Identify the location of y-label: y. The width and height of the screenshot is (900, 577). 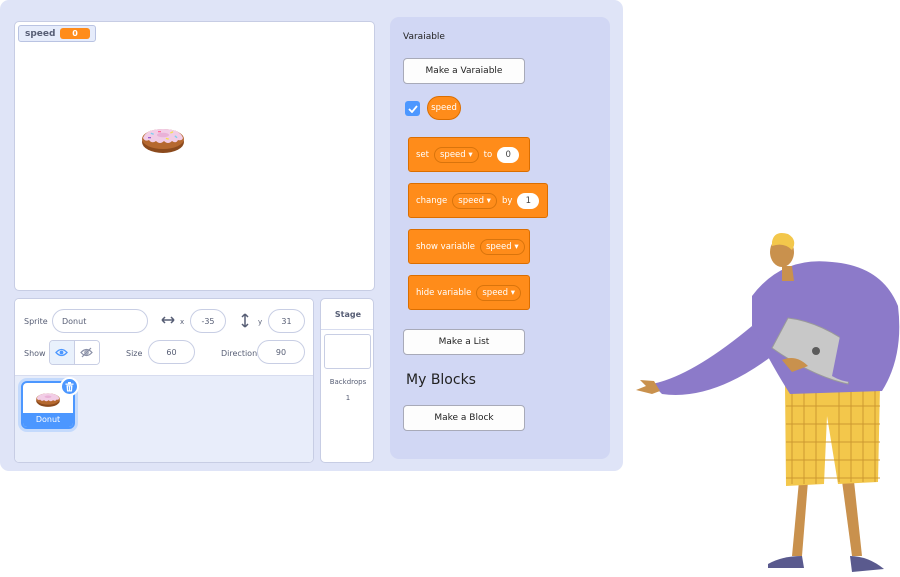
(260, 322).